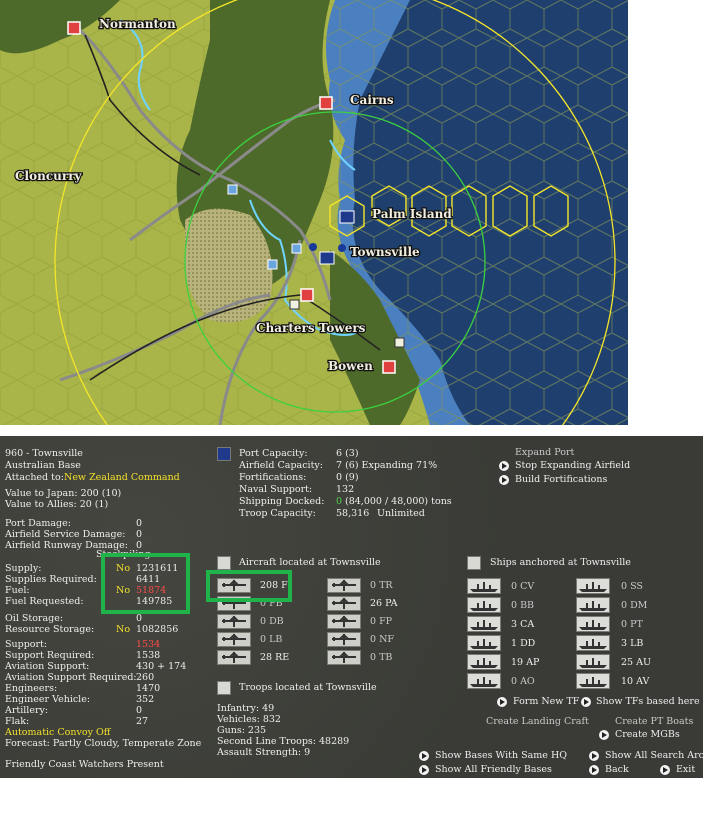 The image size is (710, 822). Describe the element at coordinates (272, 621) in the screenshot. I see `aircraft-count-db: 0 DB` at that location.